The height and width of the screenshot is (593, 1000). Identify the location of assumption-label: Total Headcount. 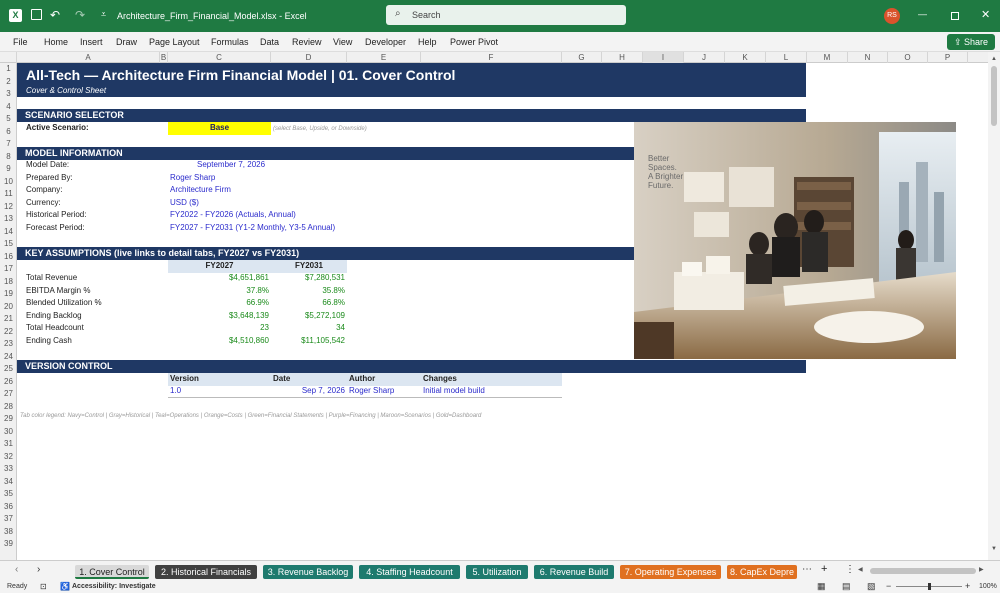
(55, 328).